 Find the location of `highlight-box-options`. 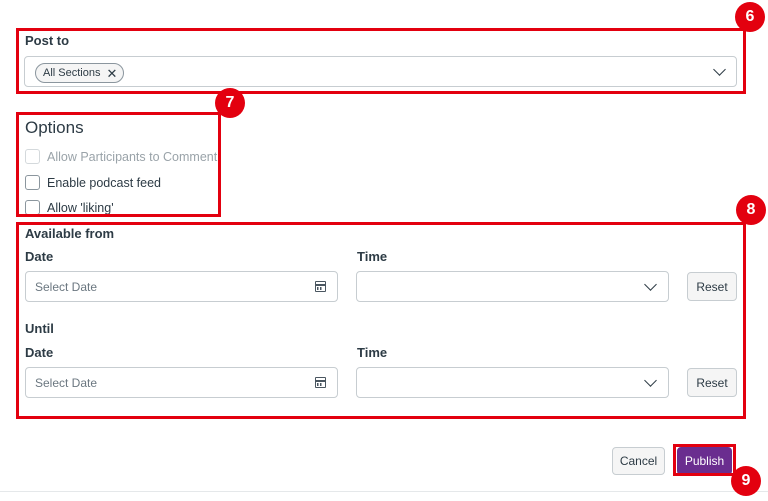

highlight-box-options is located at coordinates (118, 164).